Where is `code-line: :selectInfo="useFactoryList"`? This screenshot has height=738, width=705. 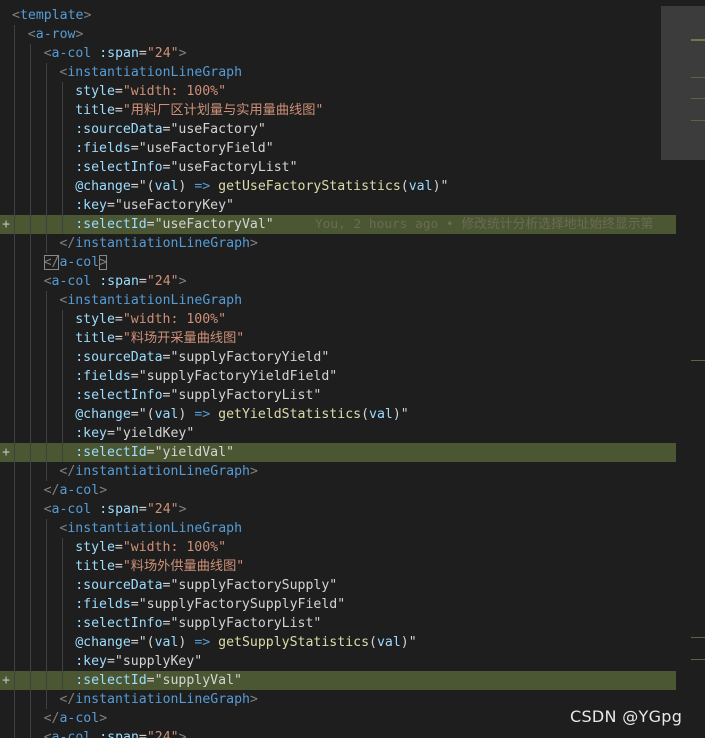 code-line: :selectInfo="useFactoryList" is located at coordinates (338, 167).